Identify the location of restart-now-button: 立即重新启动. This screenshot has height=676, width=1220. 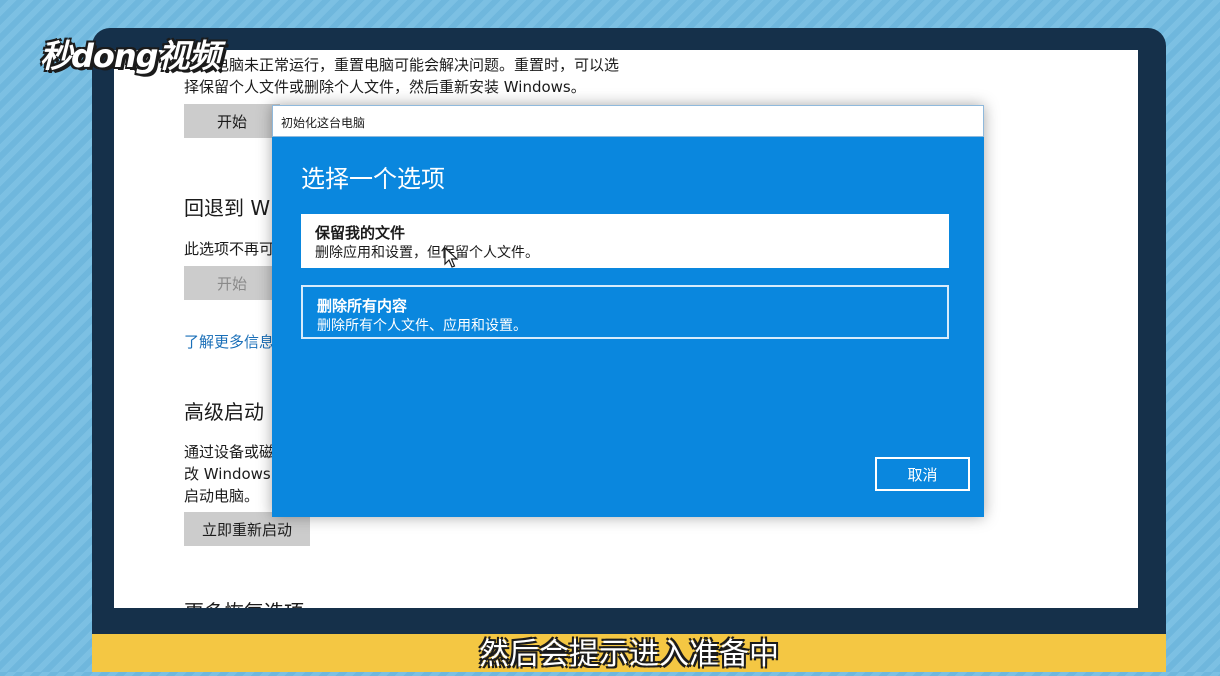
(247, 529).